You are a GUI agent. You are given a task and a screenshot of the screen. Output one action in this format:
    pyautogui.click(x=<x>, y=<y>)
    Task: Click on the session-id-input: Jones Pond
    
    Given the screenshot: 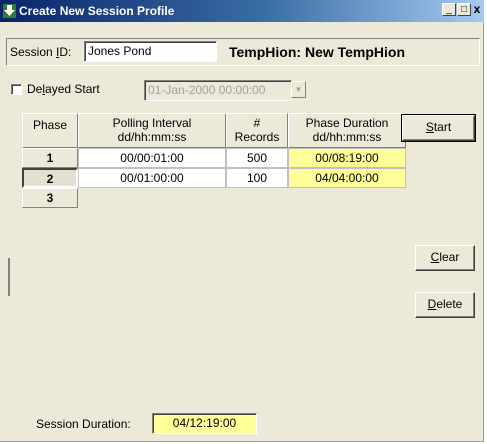 What is the action you would take?
    pyautogui.click(x=150, y=51)
    